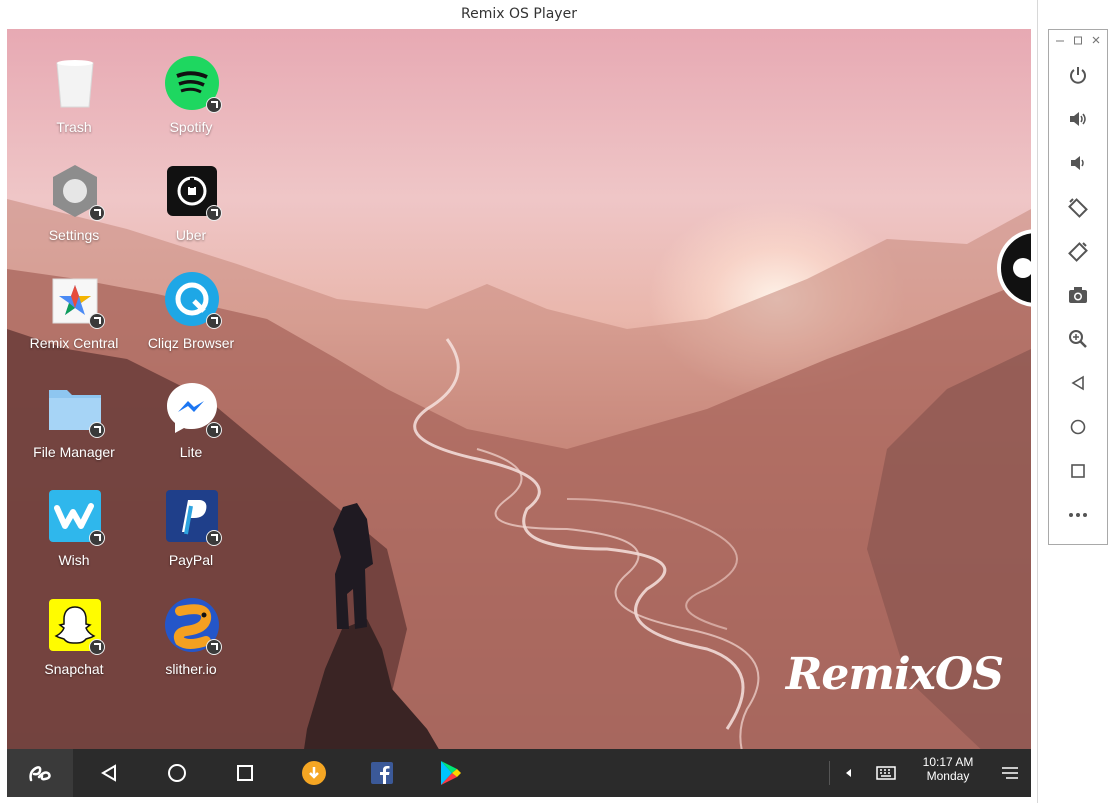 The width and height of the screenshot is (1113, 803). Describe the element at coordinates (1078, 163) in the screenshot. I see `volume-down-button` at that location.